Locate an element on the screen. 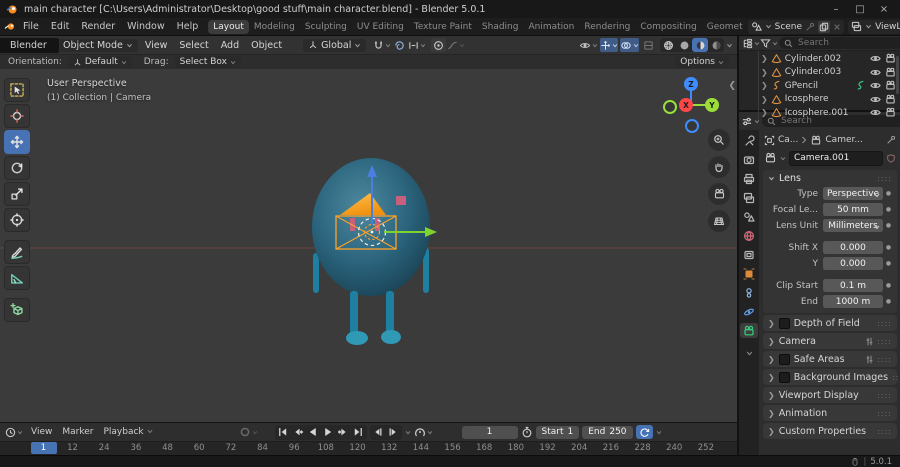 The width and height of the screenshot is (900, 467). properties-tabs-overflow is located at coordinates (749, 353).